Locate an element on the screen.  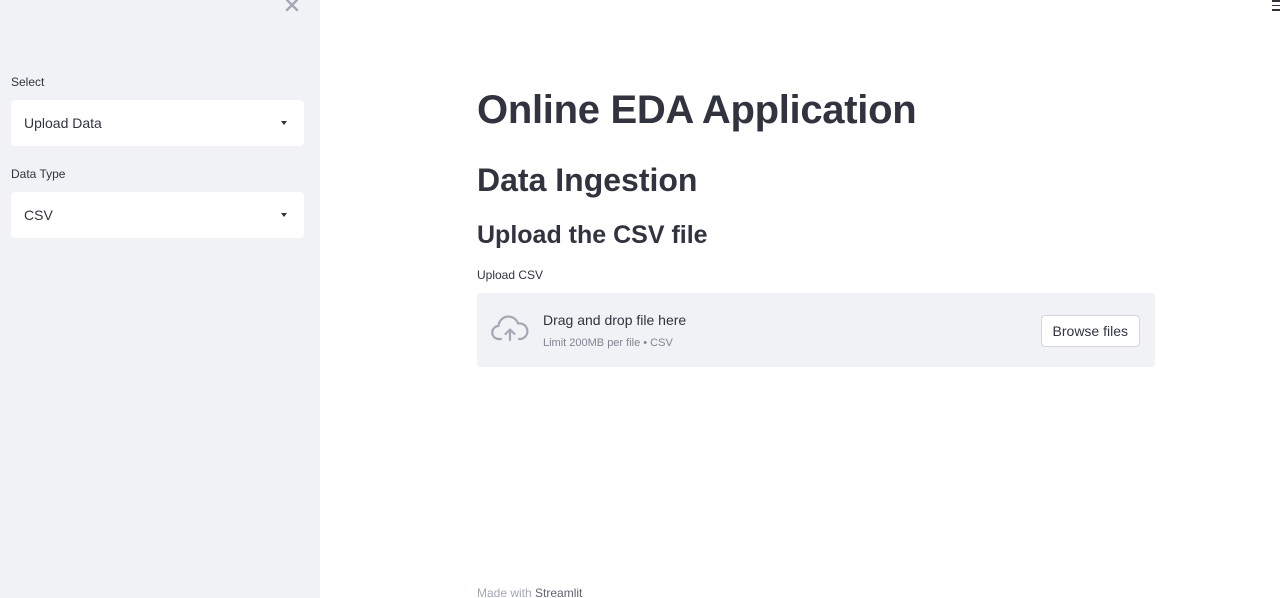
page-subtitle: Data Ingestion is located at coordinates (587, 180).